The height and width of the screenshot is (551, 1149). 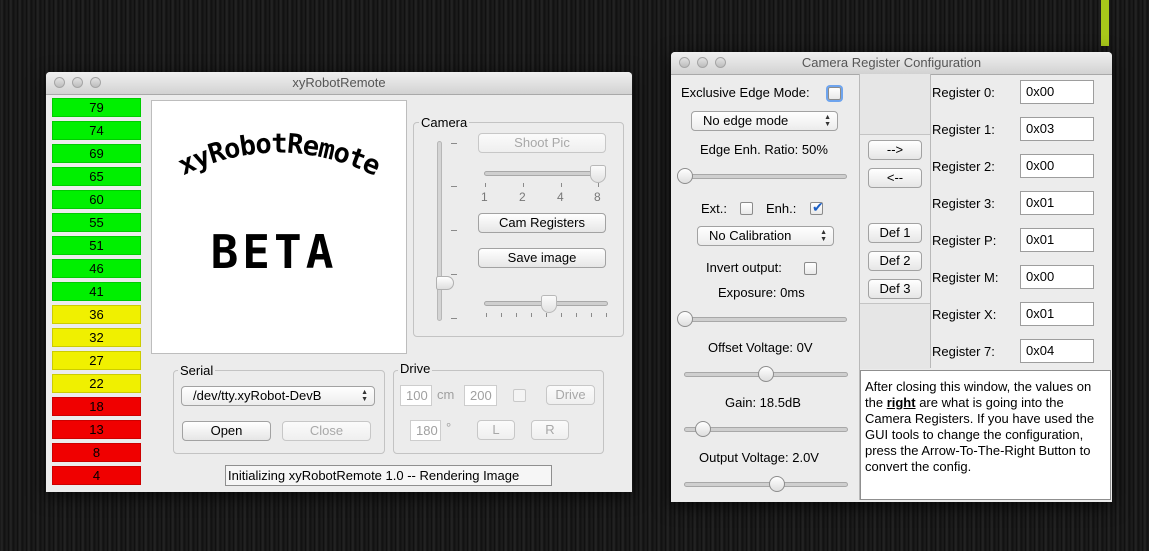 What do you see at coordinates (810, 268) in the screenshot?
I see `invert-output-checkbox` at bounding box center [810, 268].